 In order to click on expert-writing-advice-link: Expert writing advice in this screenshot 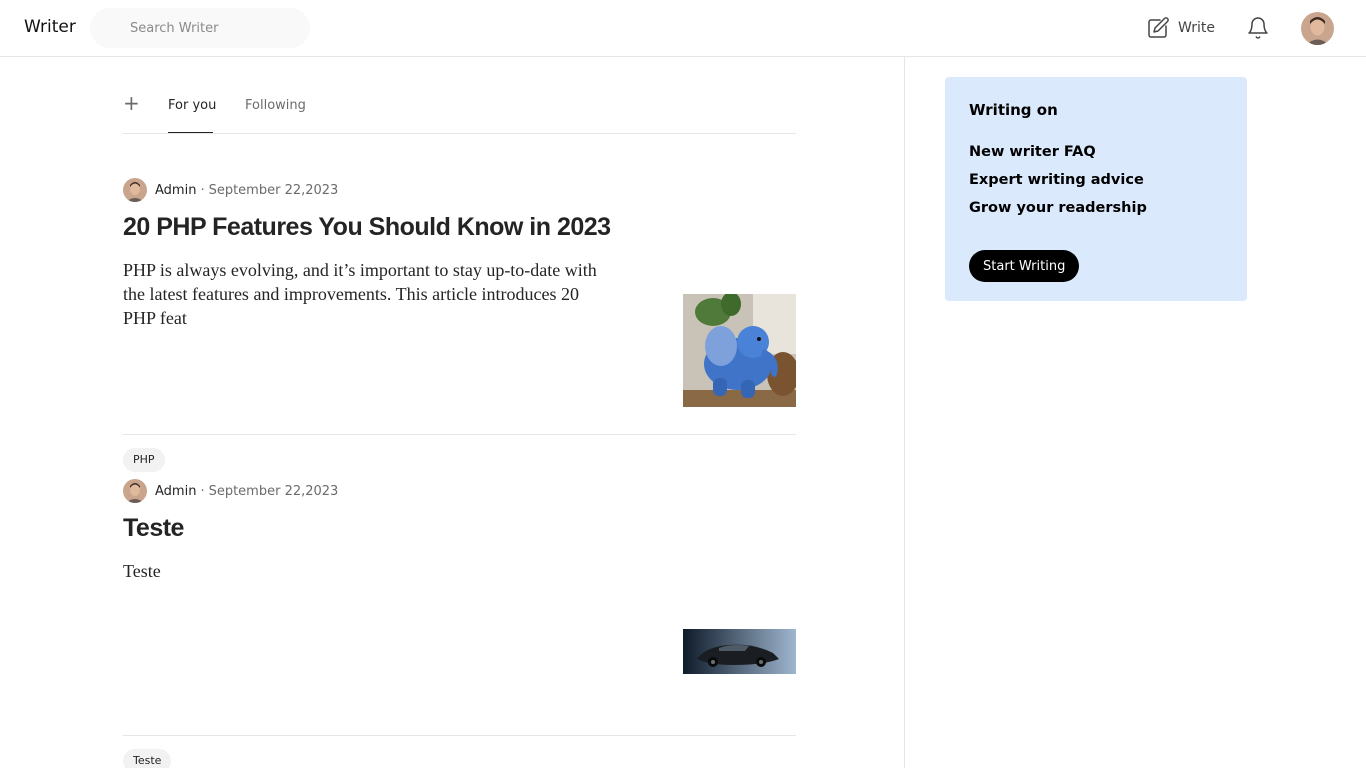, I will do `click(1096, 180)`.